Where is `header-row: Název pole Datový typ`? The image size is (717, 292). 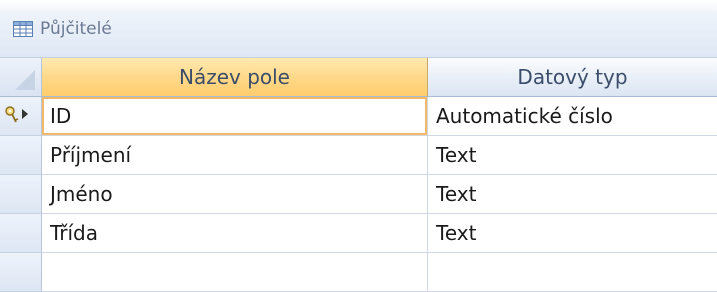
header-row: Název pole Datový typ is located at coordinates (358, 77).